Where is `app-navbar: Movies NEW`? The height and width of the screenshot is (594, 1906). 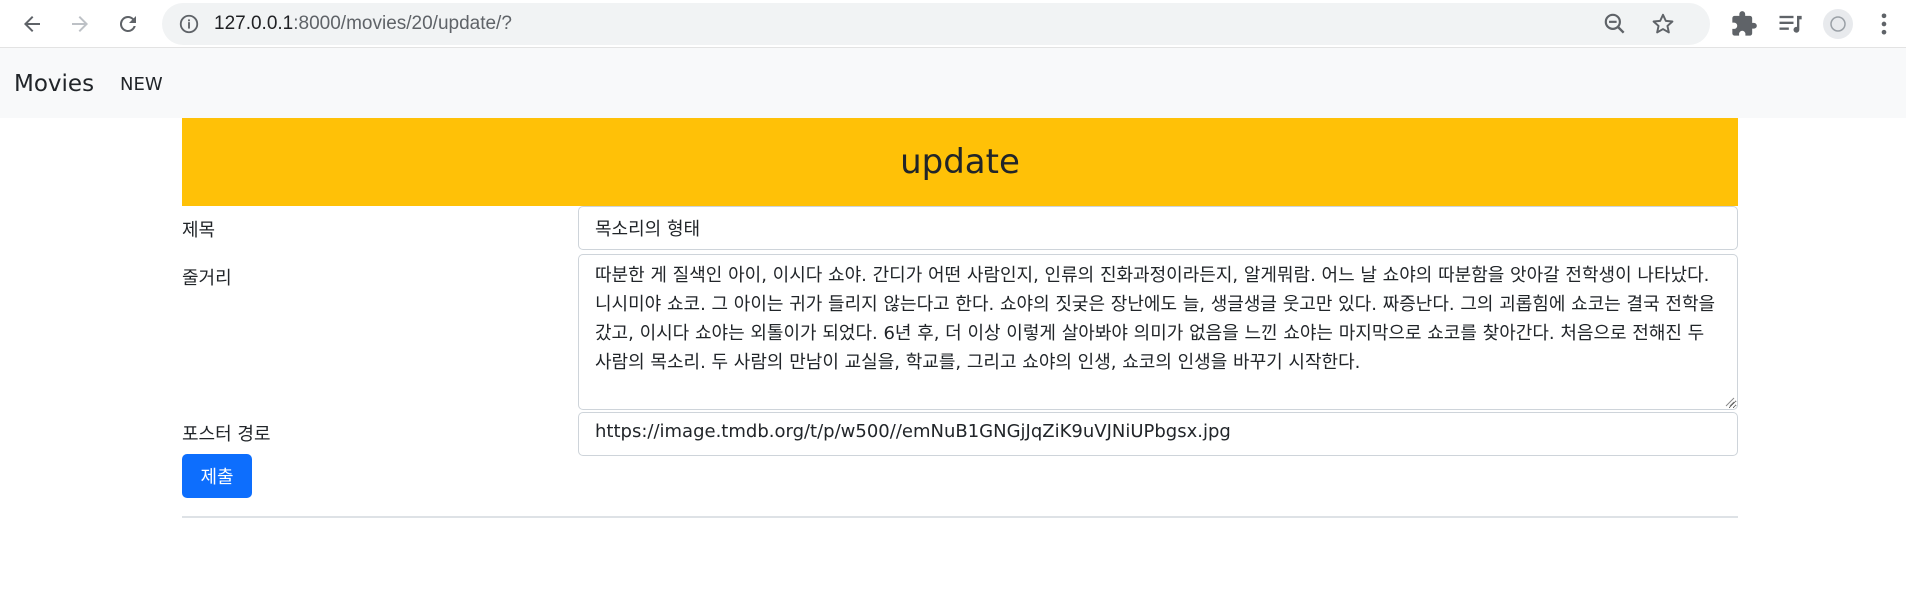
app-navbar: Movies NEW is located at coordinates (953, 83).